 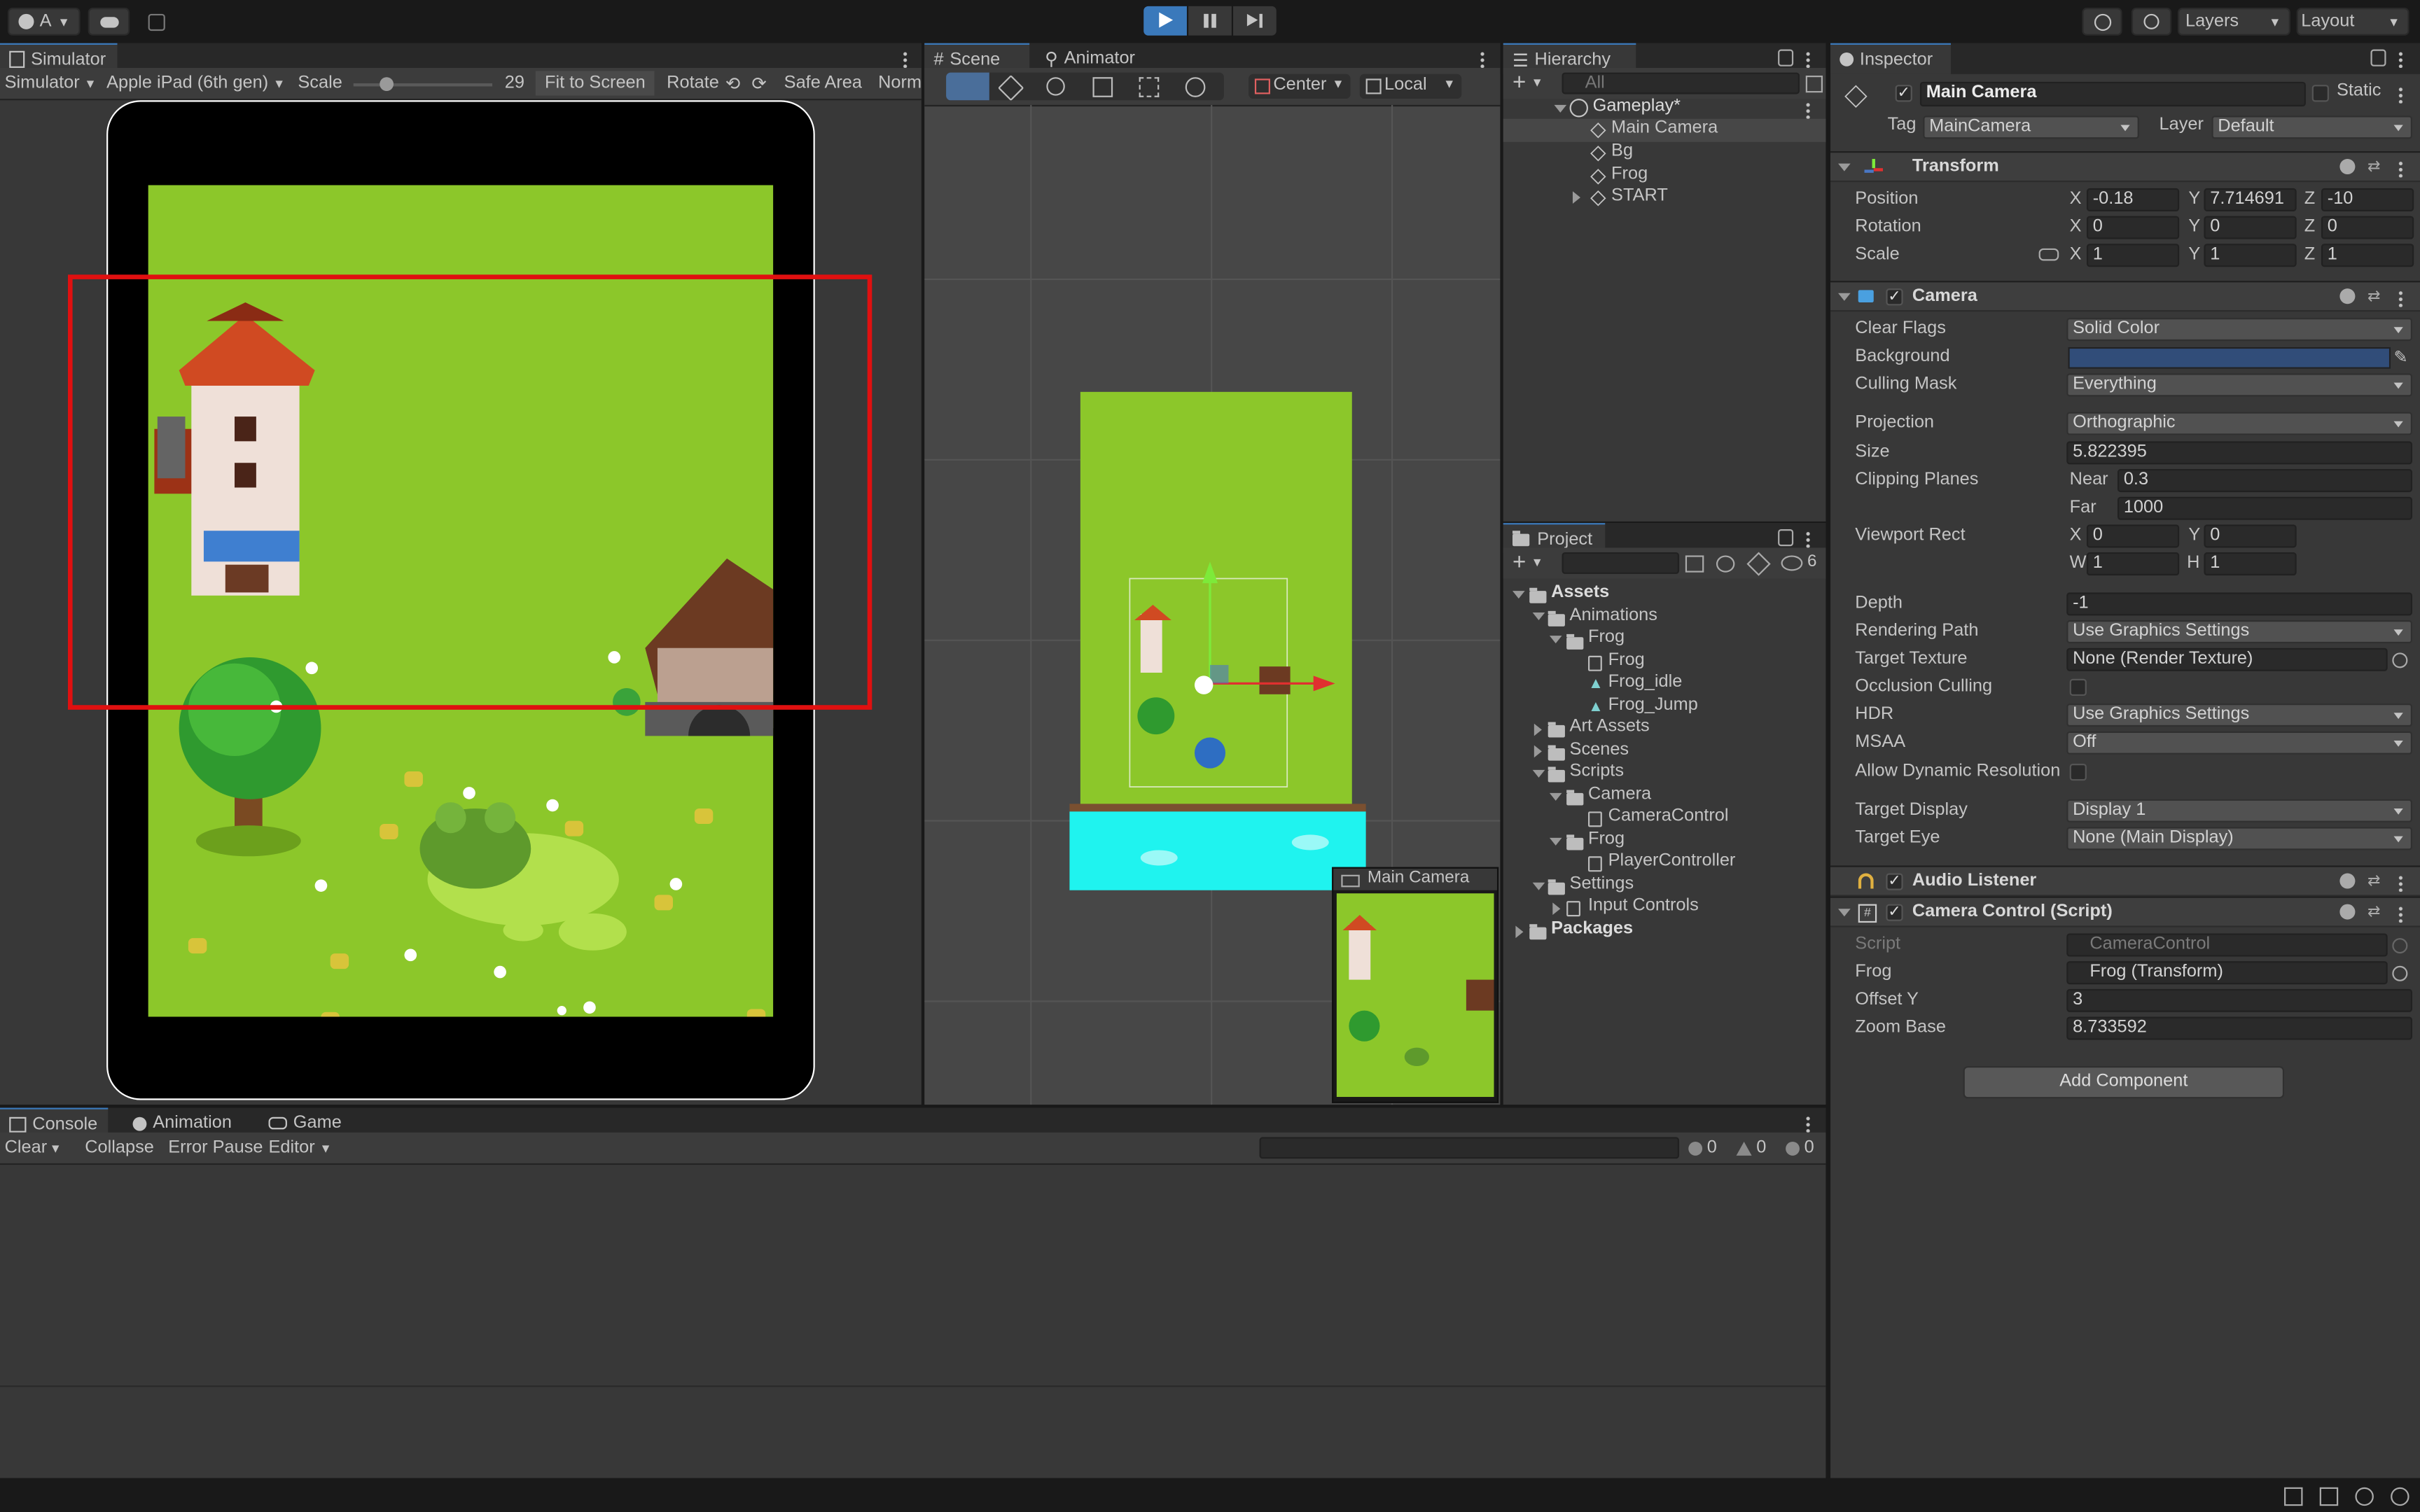 What do you see at coordinates (1606, 839) in the screenshot?
I see `project-frog-folder: Frog` at bounding box center [1606, 839].